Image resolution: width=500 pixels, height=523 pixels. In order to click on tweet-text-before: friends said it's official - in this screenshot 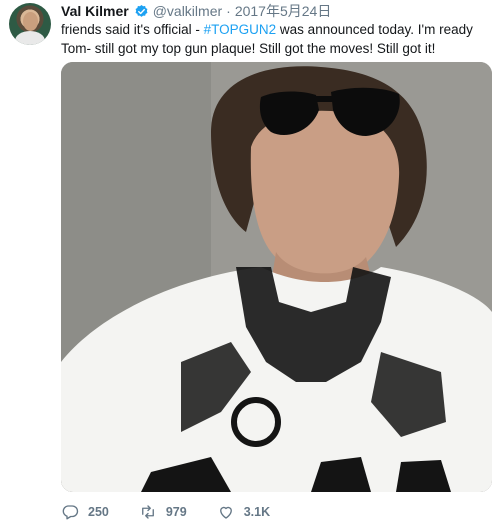, I will do `click(132, 29)`.